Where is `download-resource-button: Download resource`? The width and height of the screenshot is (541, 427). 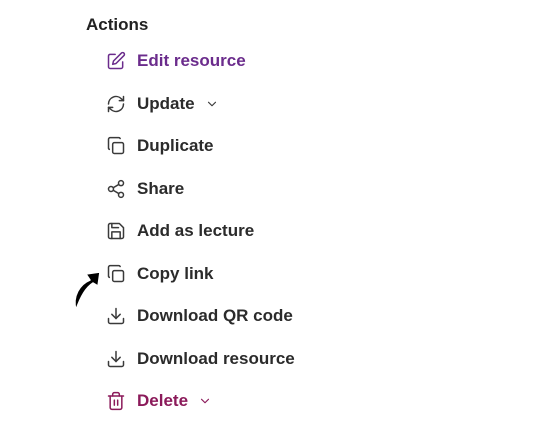 download-resource-button: Download resource is located at coordinates (200, 359).